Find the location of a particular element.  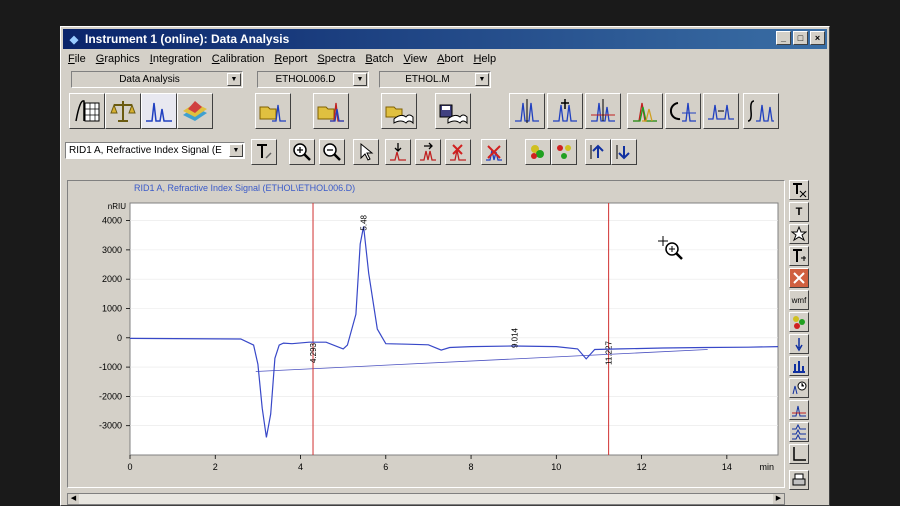

manual-integrate-button is located at coordinates (565, 111).